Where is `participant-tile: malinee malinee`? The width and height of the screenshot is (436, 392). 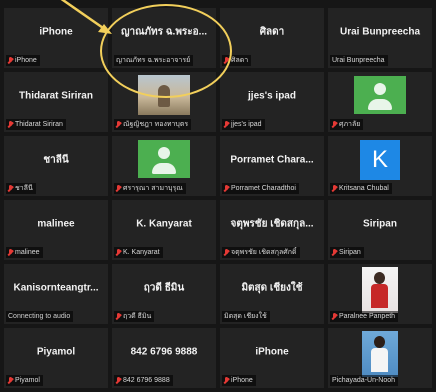 participant-tile: malinee malinee is located at coordinates (56, 230).